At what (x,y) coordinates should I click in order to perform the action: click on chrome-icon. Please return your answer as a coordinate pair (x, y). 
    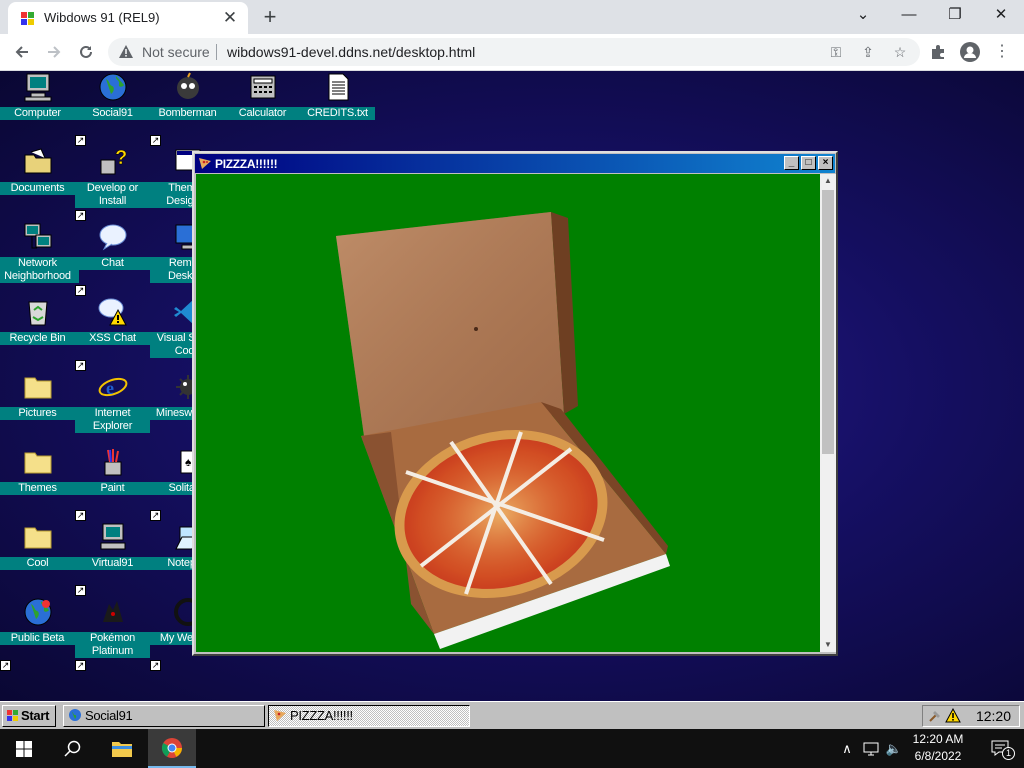
    Looking at the image, I should click on (171, 748).